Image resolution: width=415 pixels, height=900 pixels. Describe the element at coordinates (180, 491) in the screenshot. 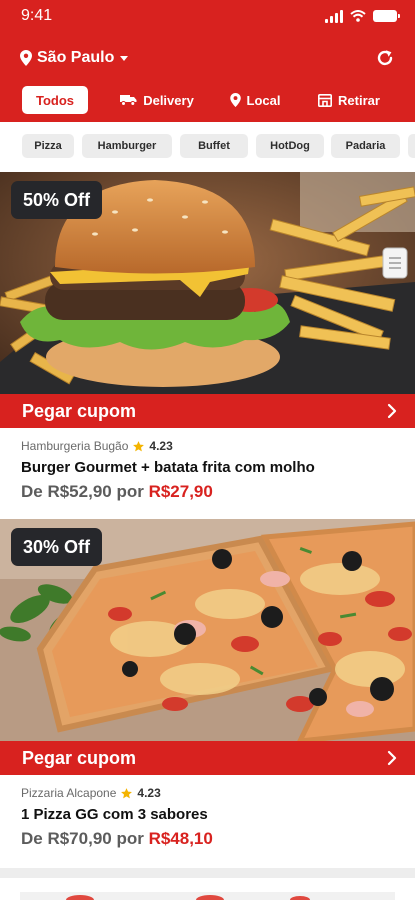

I see `discounted-price: R$27,90` at that location.